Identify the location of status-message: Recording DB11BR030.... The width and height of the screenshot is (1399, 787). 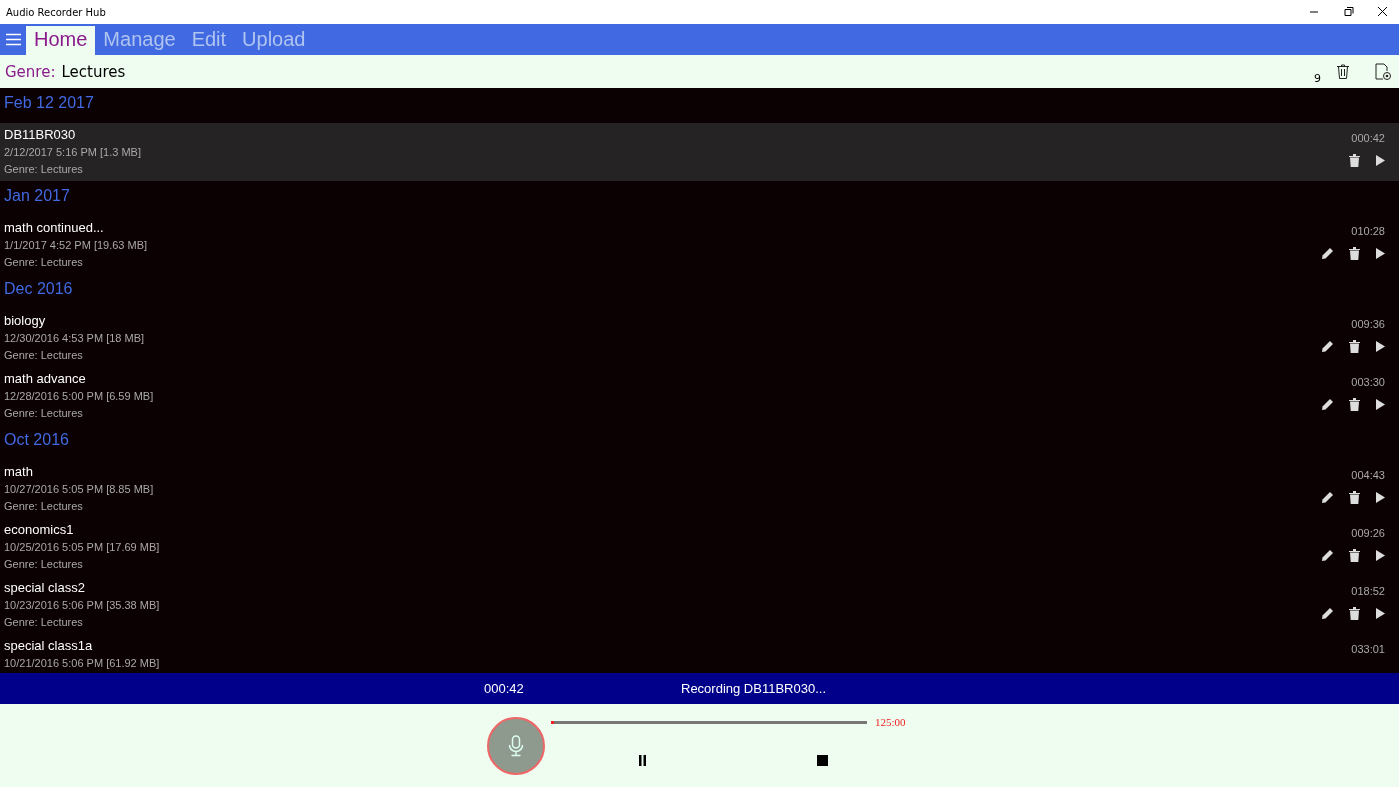
(753, 688).